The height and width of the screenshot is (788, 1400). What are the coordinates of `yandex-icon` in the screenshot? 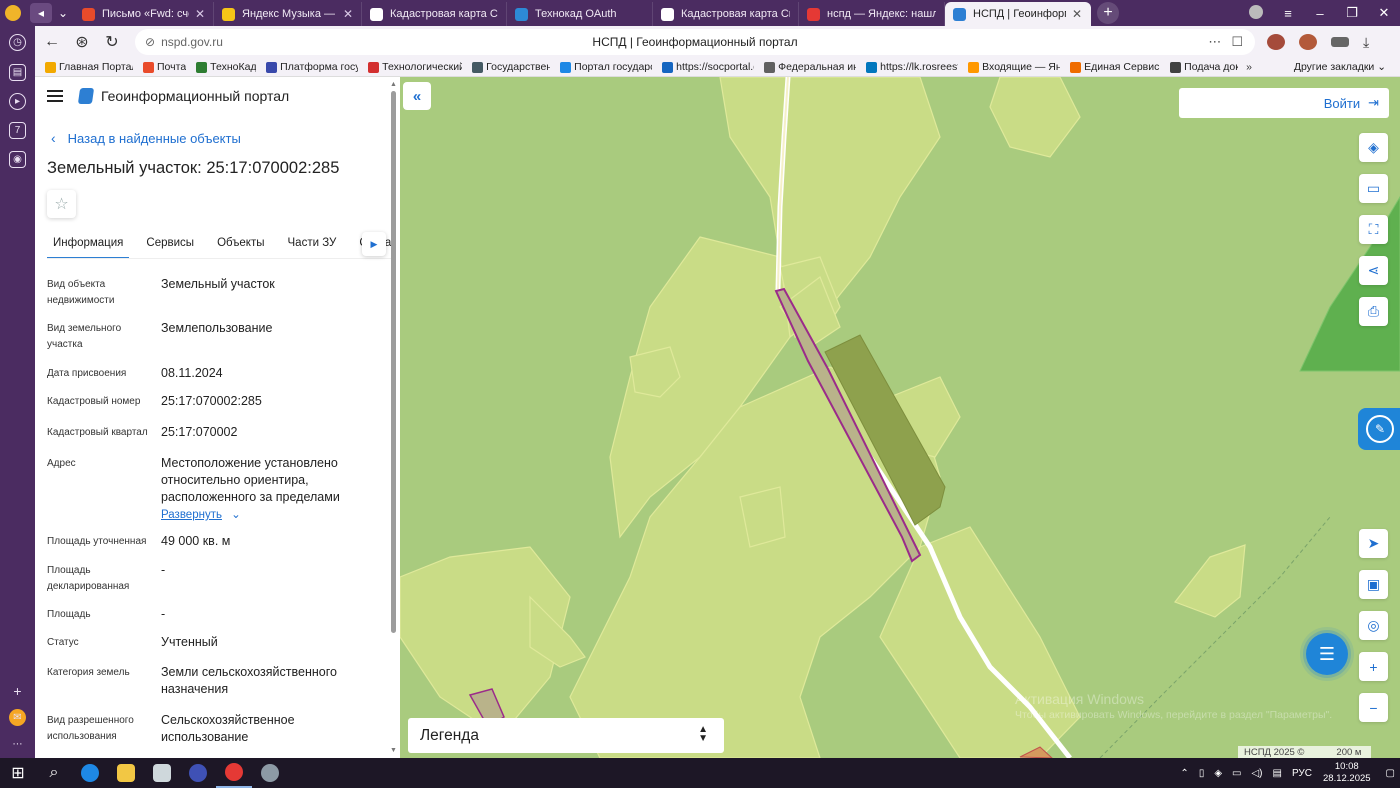 It's located at (198, 773).